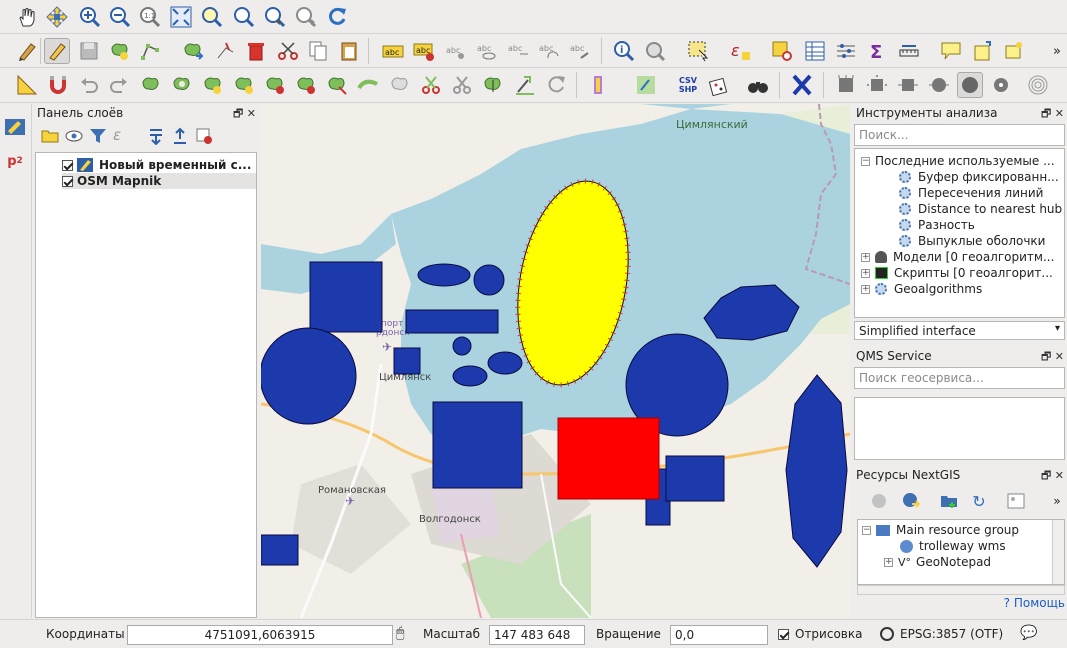  I want to click on simplify-feature-icon, so click(151, 85).